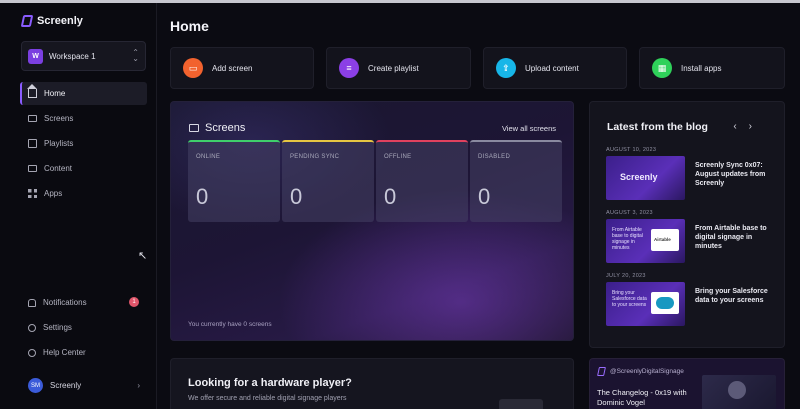 The height and width of the screenshot is (409, 800). I want to click on workspace-selector: W Workspace 1 ⌃ ⌄, so click(83, 56).